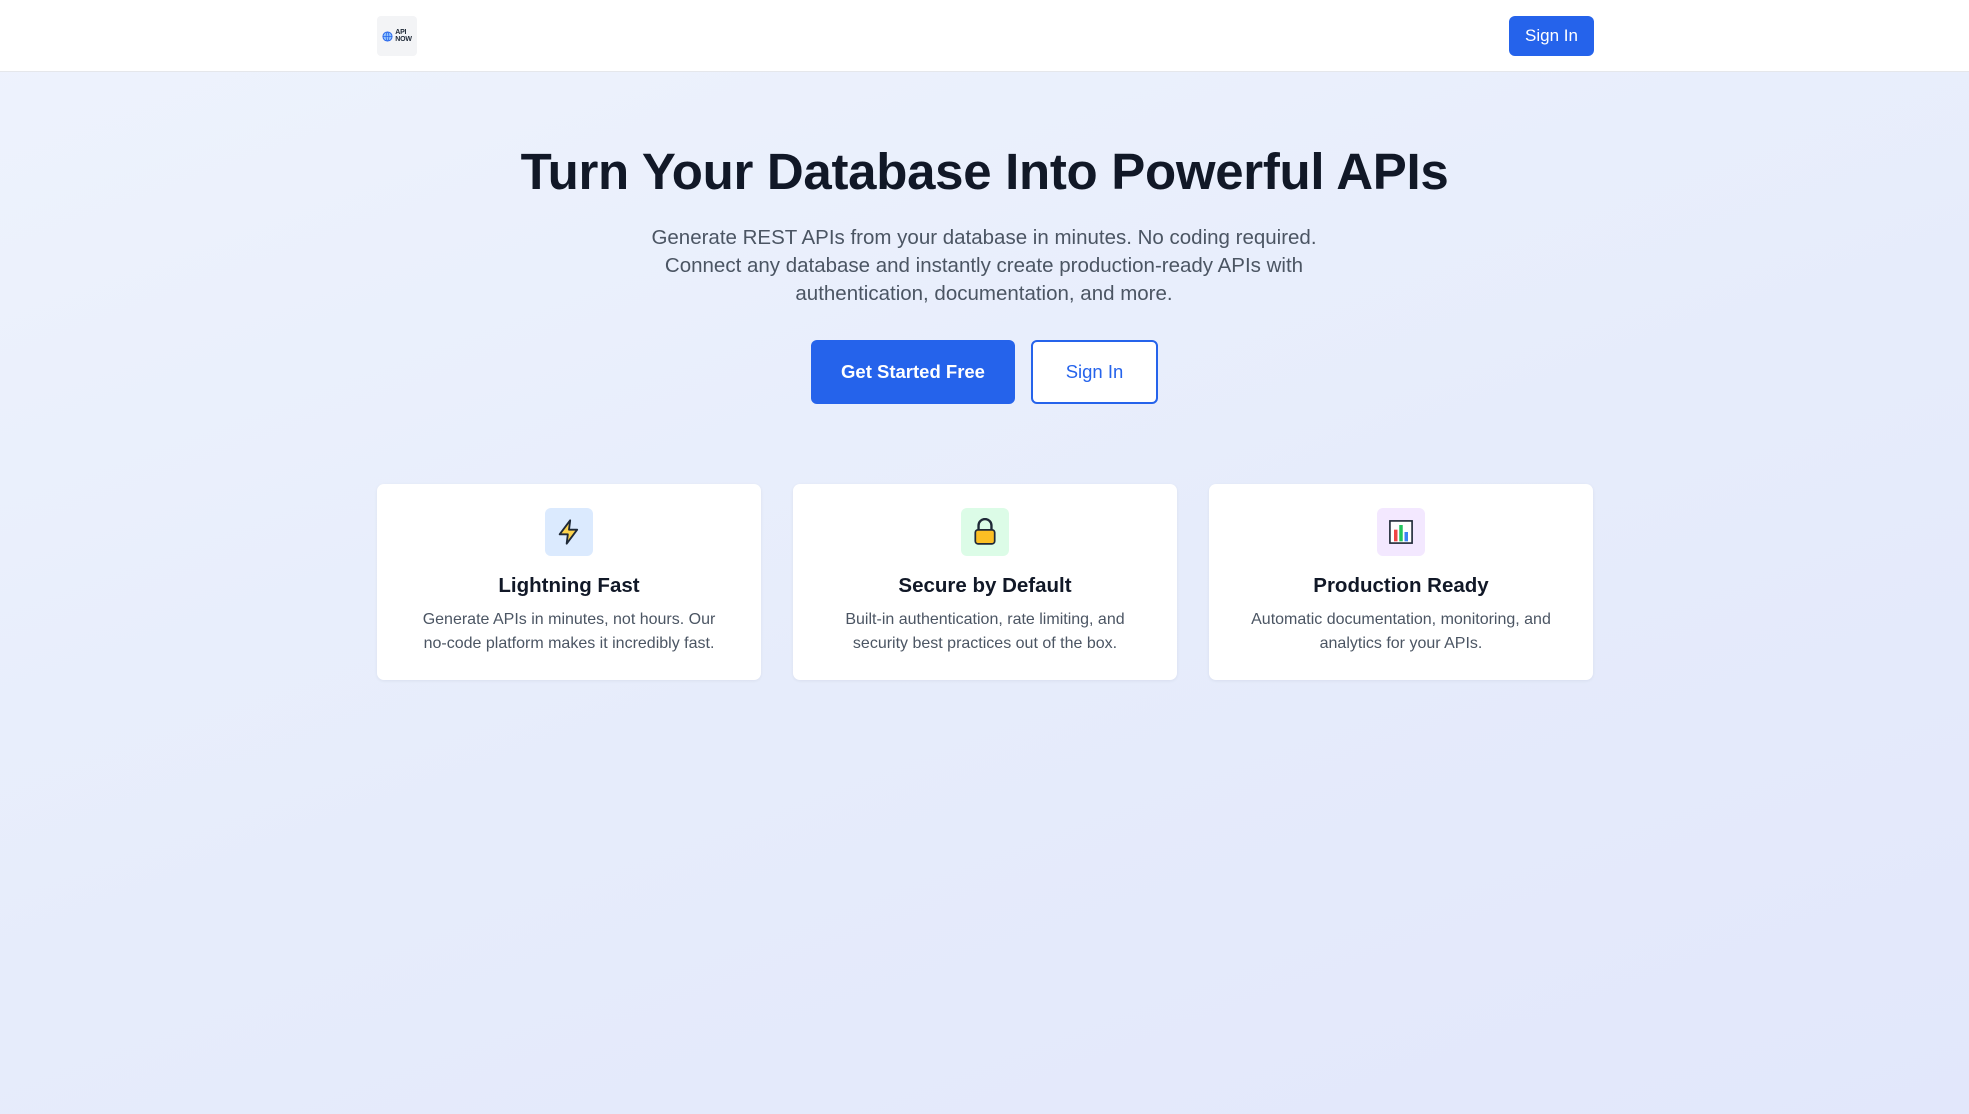 This screenshot has height=1114, width=1969. Describe the element at coordinates (1401, 585) in the screenshot. I see `feature-title: Production Ready` at that location.